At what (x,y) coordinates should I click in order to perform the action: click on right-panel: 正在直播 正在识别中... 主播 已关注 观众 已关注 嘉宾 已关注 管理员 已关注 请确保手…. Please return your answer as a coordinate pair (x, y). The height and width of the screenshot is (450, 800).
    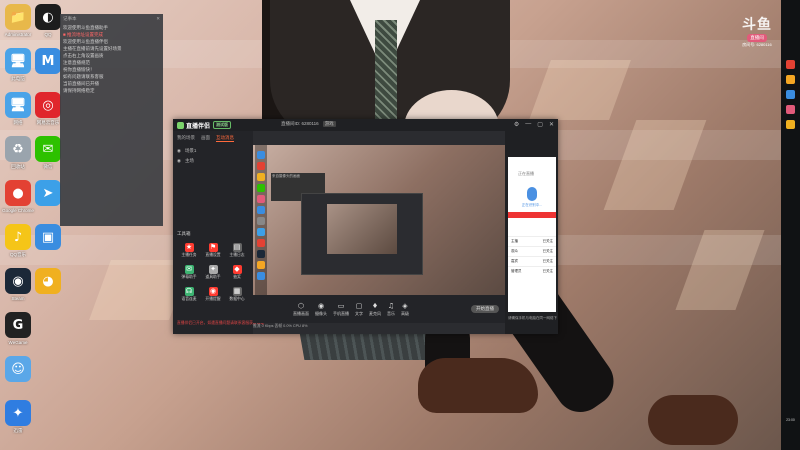
    Looking at the image, I should click on (531, 232).